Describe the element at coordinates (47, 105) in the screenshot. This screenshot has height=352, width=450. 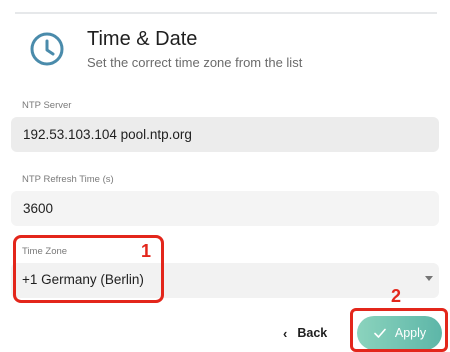
I see `ntp-server-label: NTP Server` at that location.